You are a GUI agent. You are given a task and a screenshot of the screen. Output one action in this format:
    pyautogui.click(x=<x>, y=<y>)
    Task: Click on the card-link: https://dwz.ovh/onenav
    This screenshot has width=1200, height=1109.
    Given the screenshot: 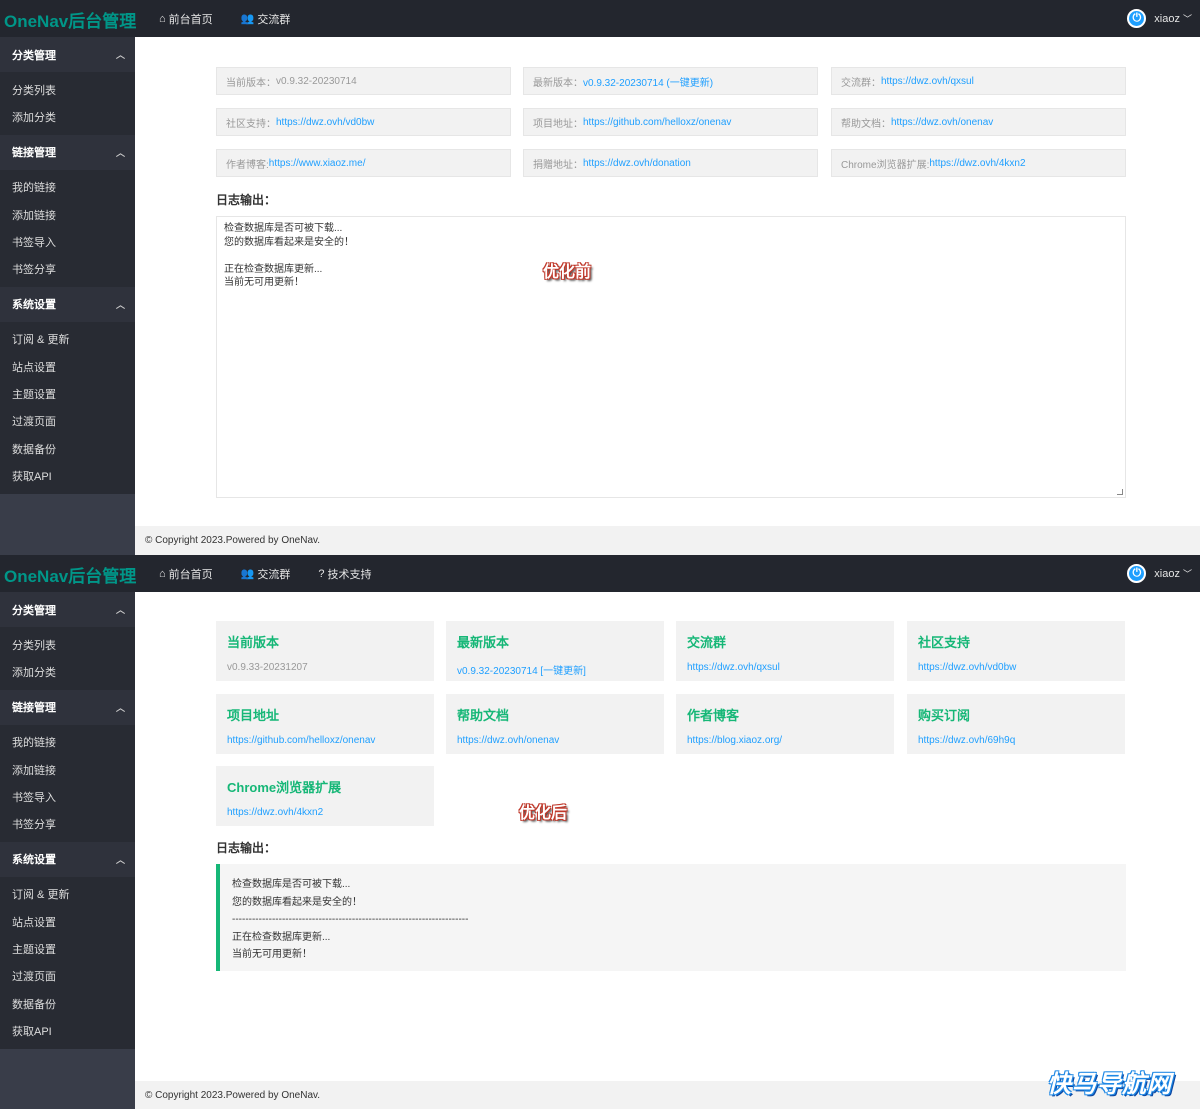 What is the action you would take?
    pyautogui.click(x=555, y=740)
    